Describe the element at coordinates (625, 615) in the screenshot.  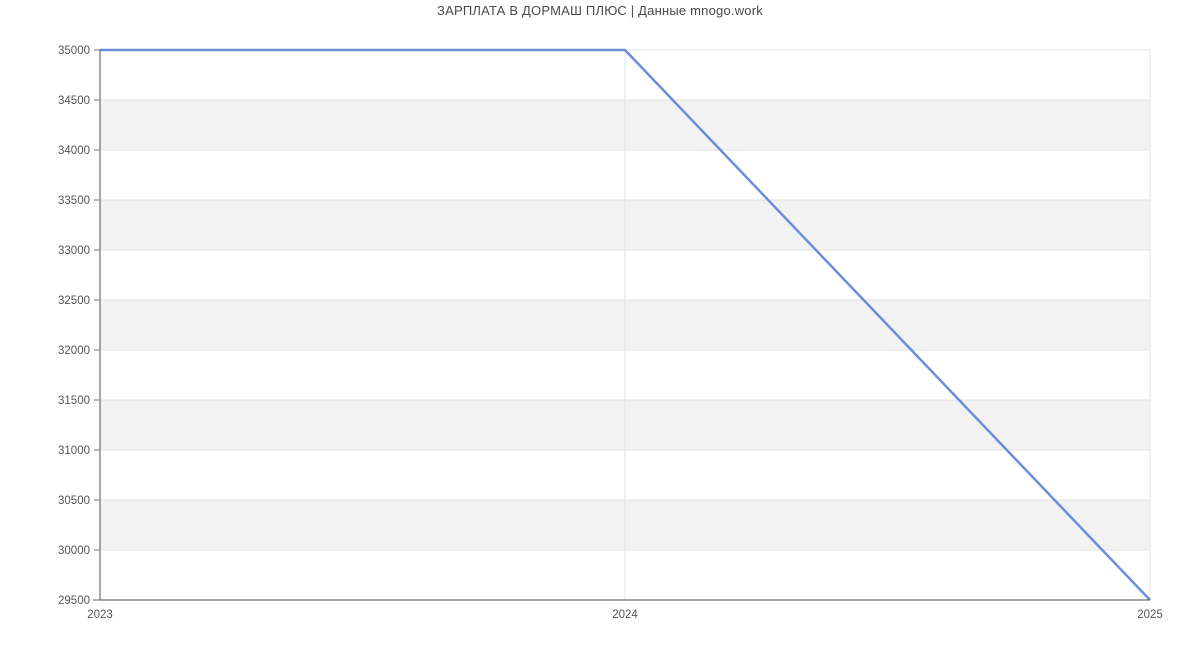
I see `x-tick-label: 2024` at that location.